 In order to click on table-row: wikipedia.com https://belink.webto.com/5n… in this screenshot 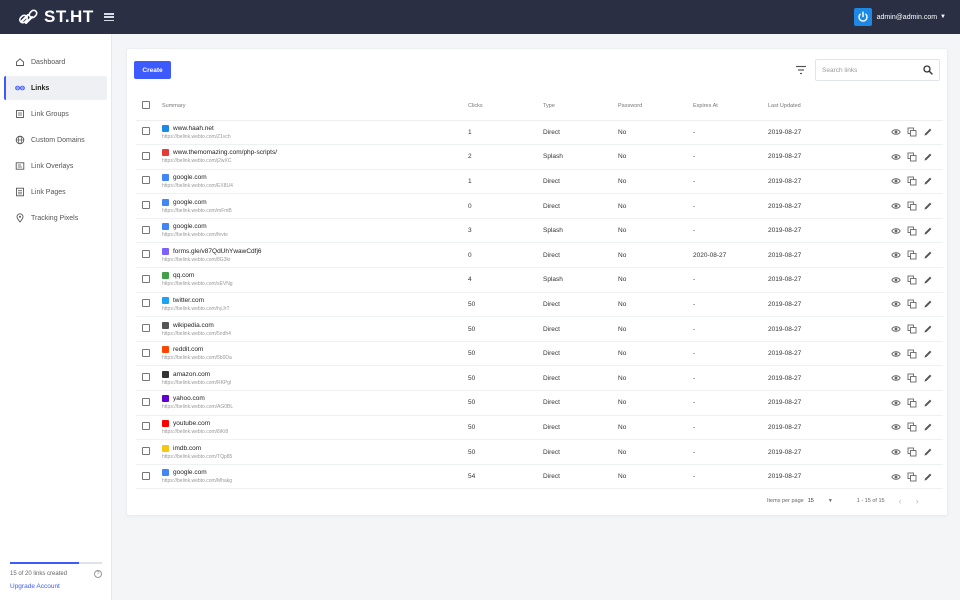, I will do `click(539, 329)`.